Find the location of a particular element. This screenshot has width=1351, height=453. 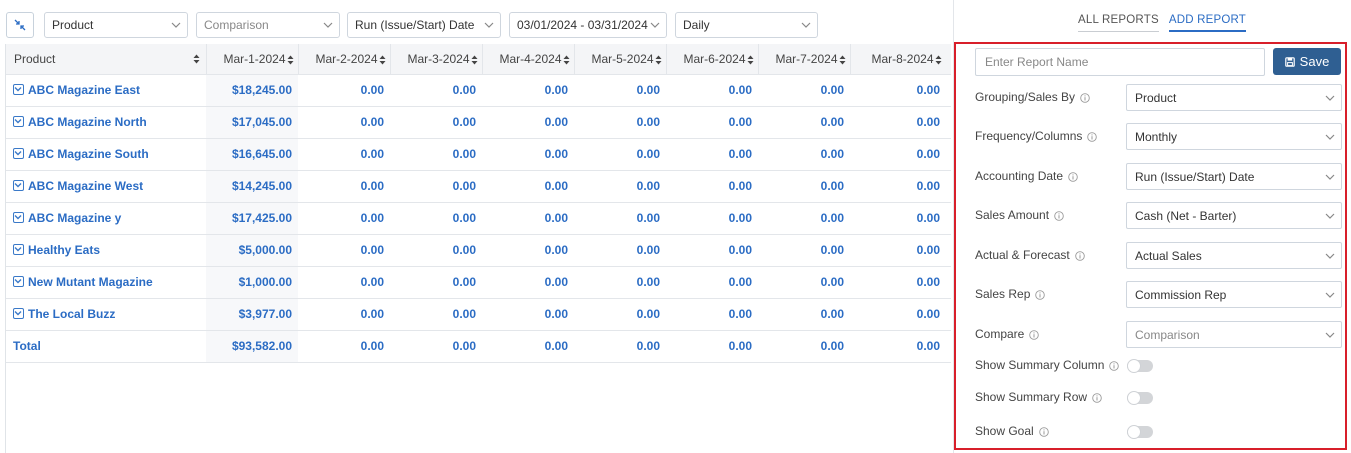

field-select: Monthly is located at coordinates (1234, 136).